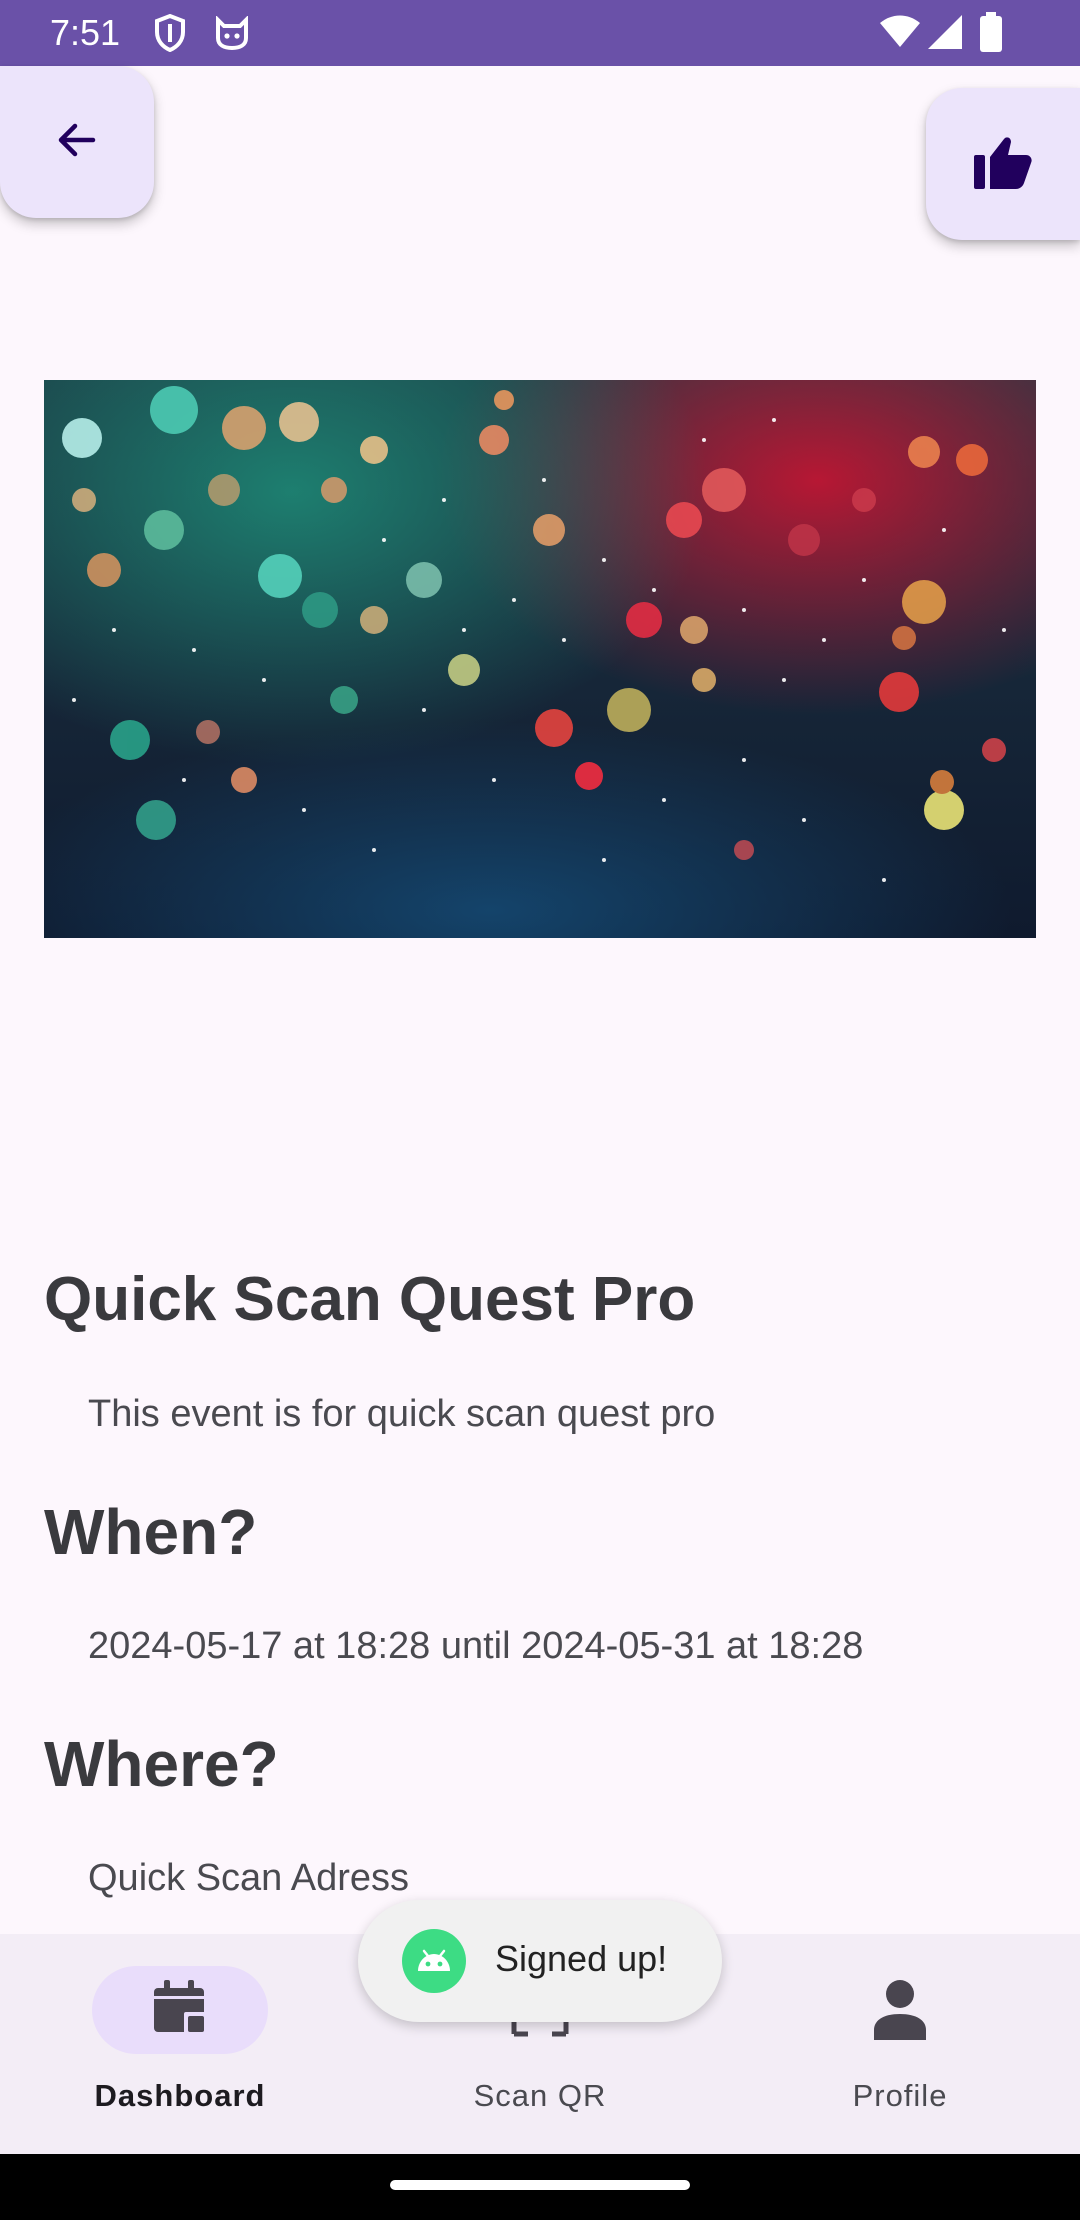 This screenshot has height=2220, width=1080. I want to click on signal-icon, so click(945, 34).